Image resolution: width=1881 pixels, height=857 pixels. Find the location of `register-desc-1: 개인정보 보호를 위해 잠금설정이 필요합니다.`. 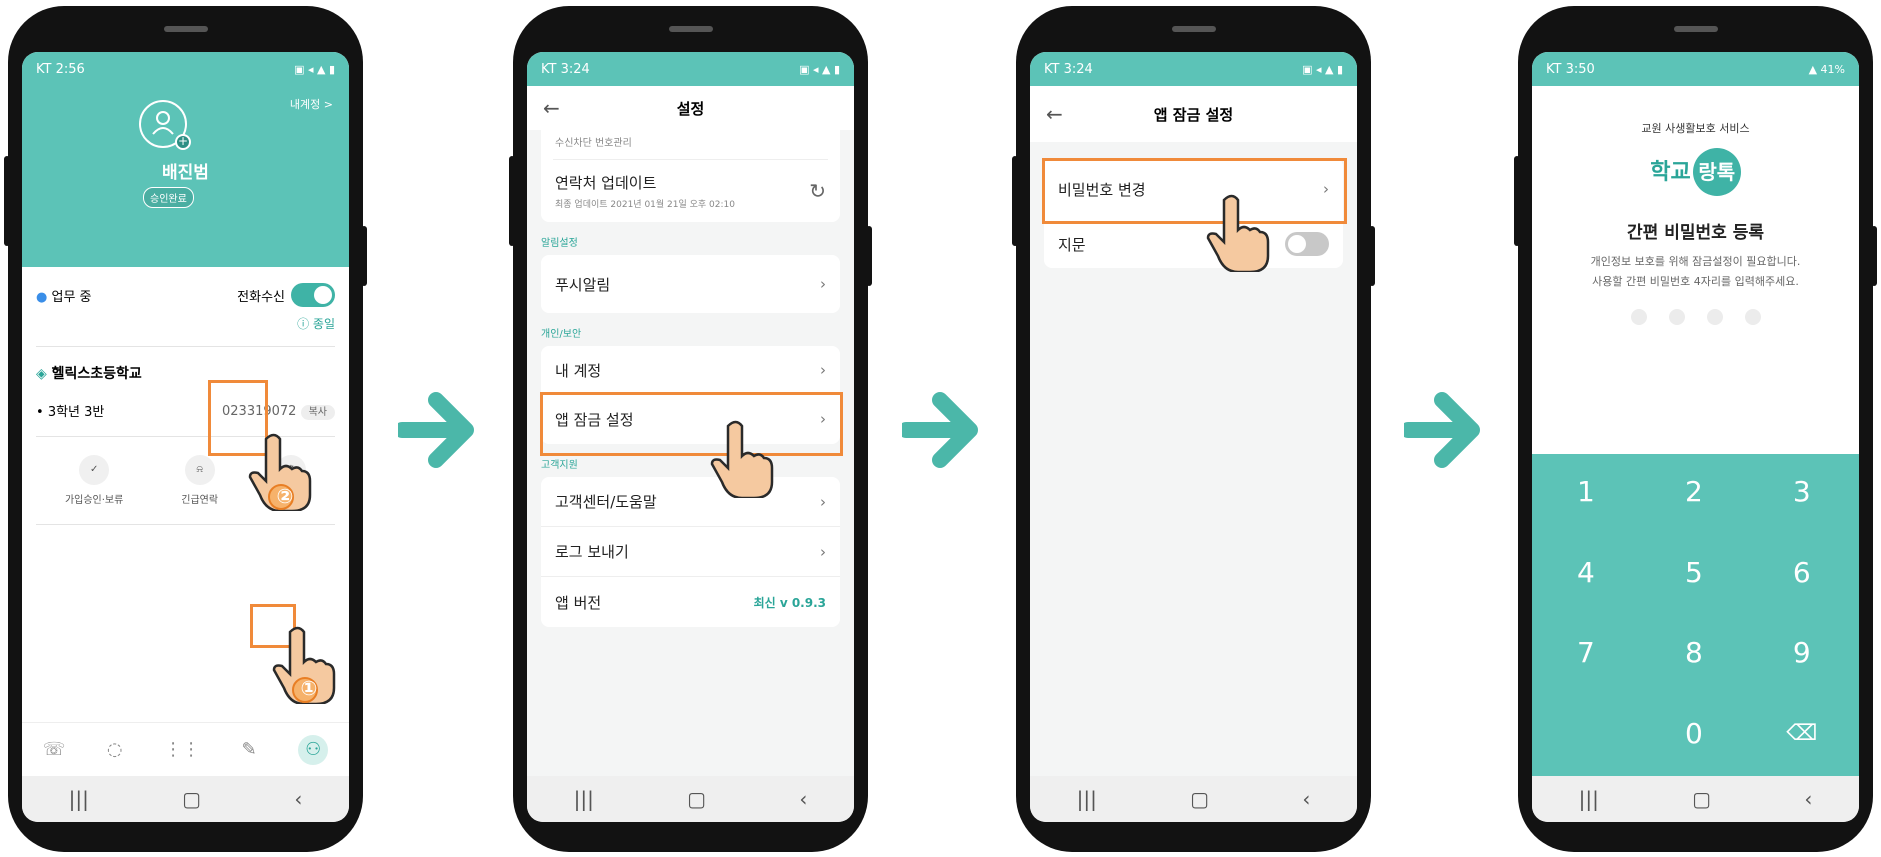

register-desc-1: 개인정보 보호를 위해 잠금설정이 필요합니다. is located at coordinates (1695, 261).